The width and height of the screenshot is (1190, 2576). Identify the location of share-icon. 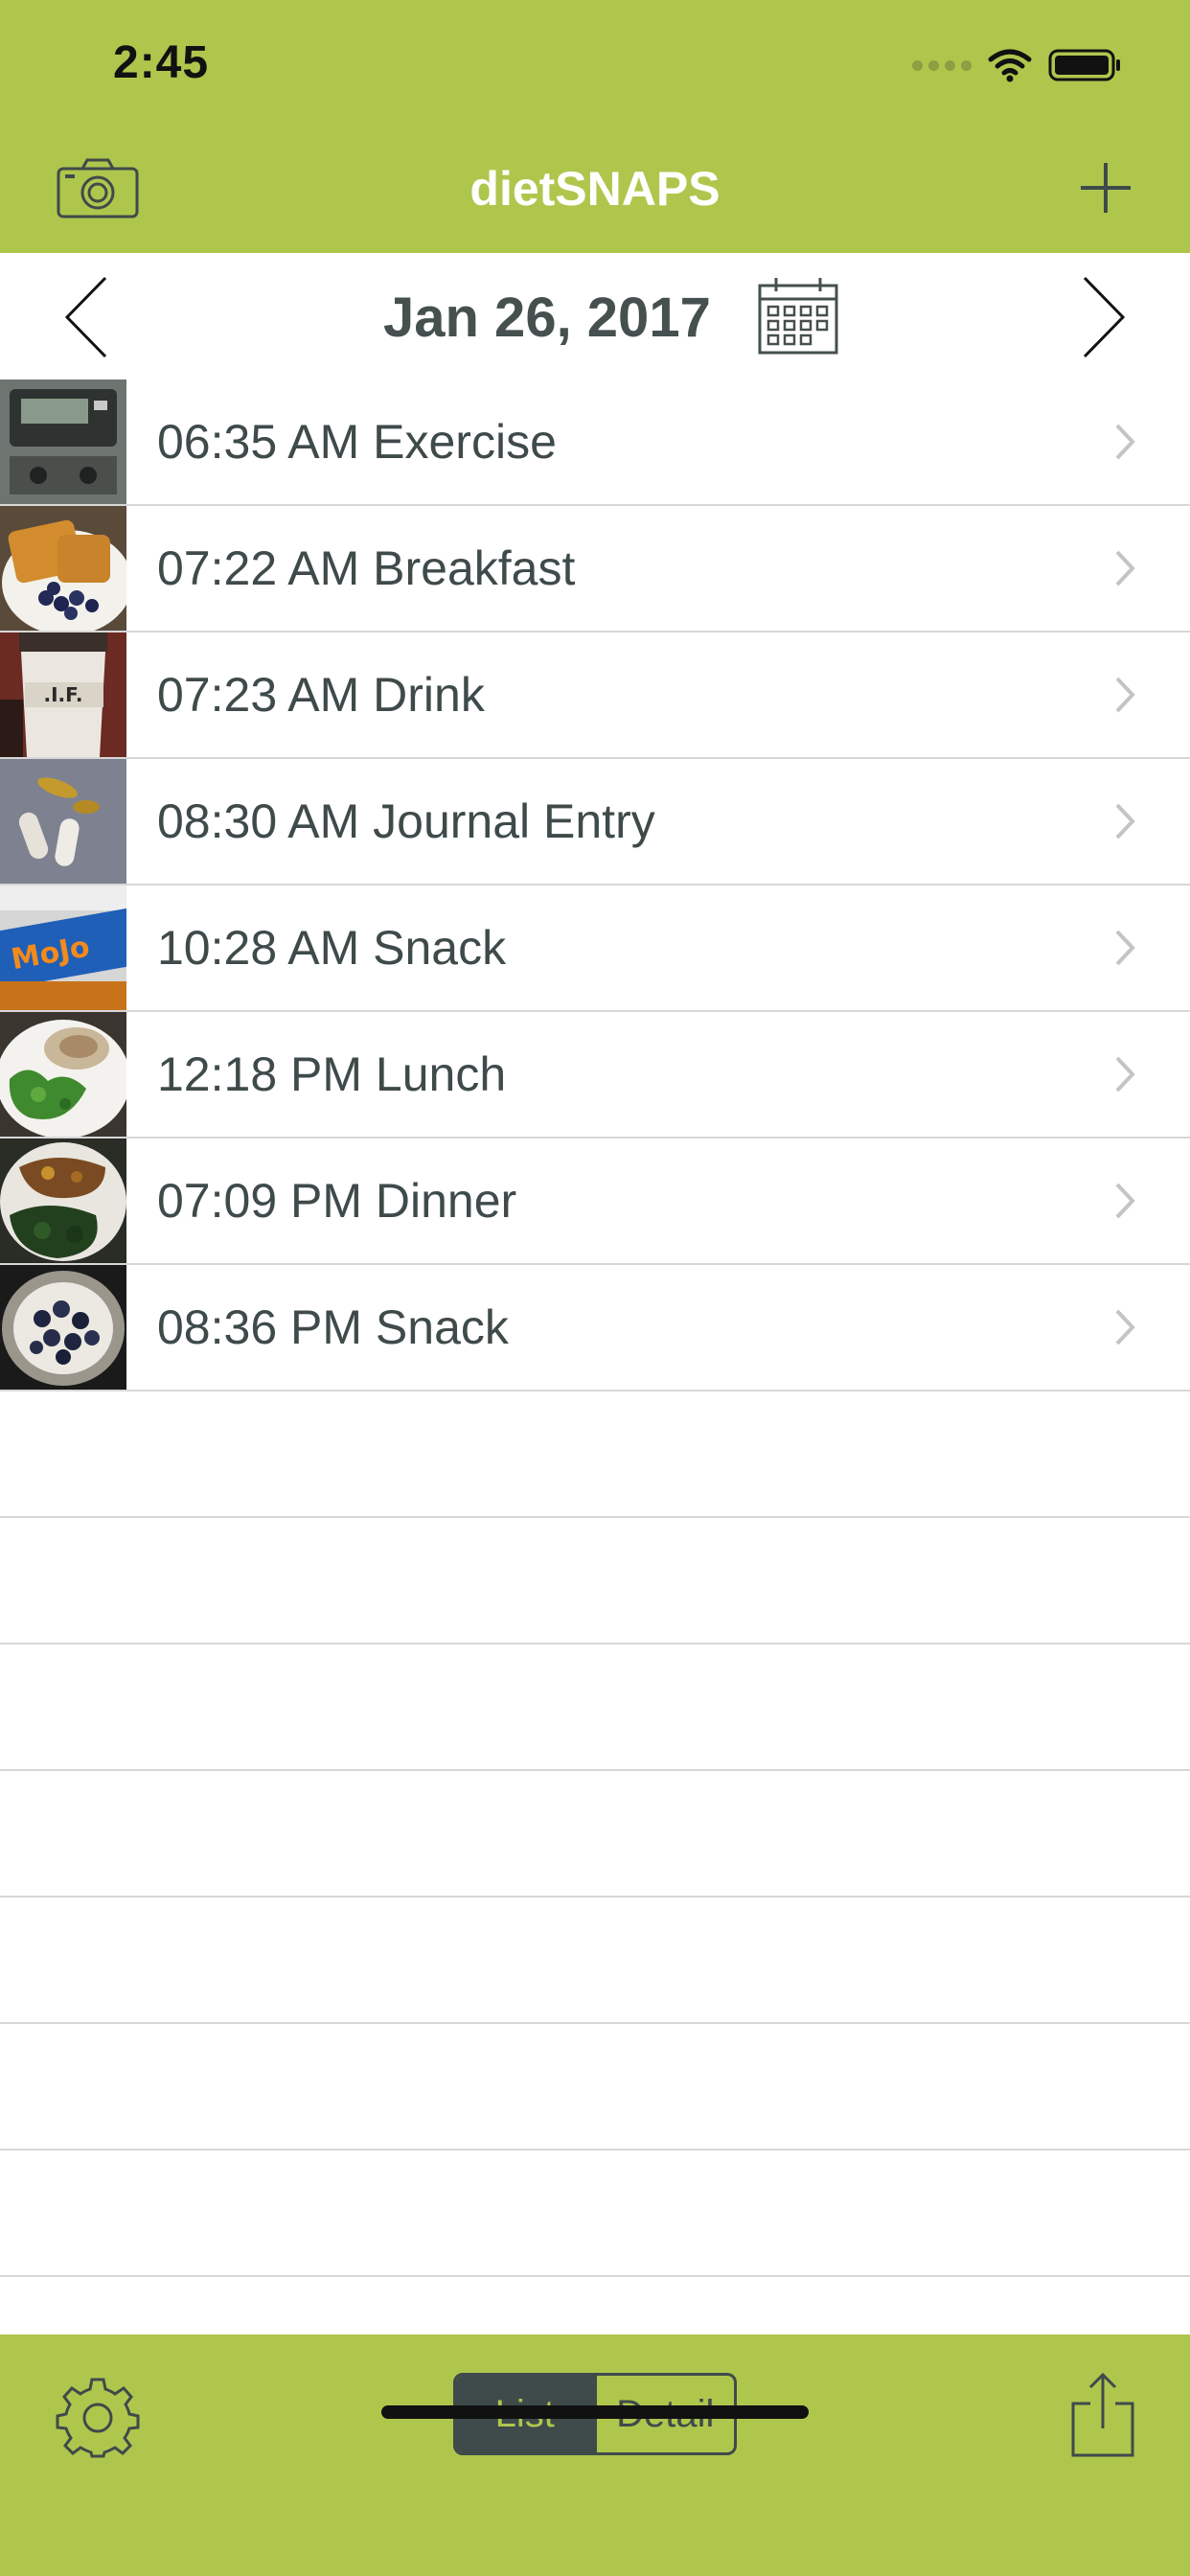
(1102, 2415).